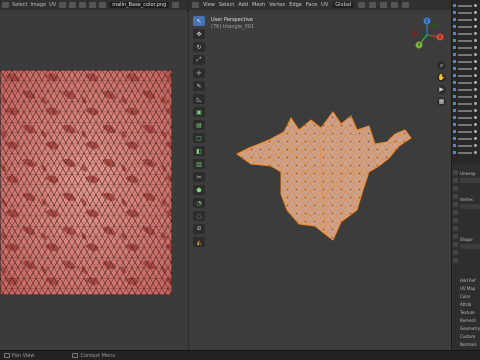 This screenshot has width=480, height=360. What do you see at coordinates (468, 344) in the screenshot?
I see `prop-label-normals: Normals` at bounding box center [468, 344].